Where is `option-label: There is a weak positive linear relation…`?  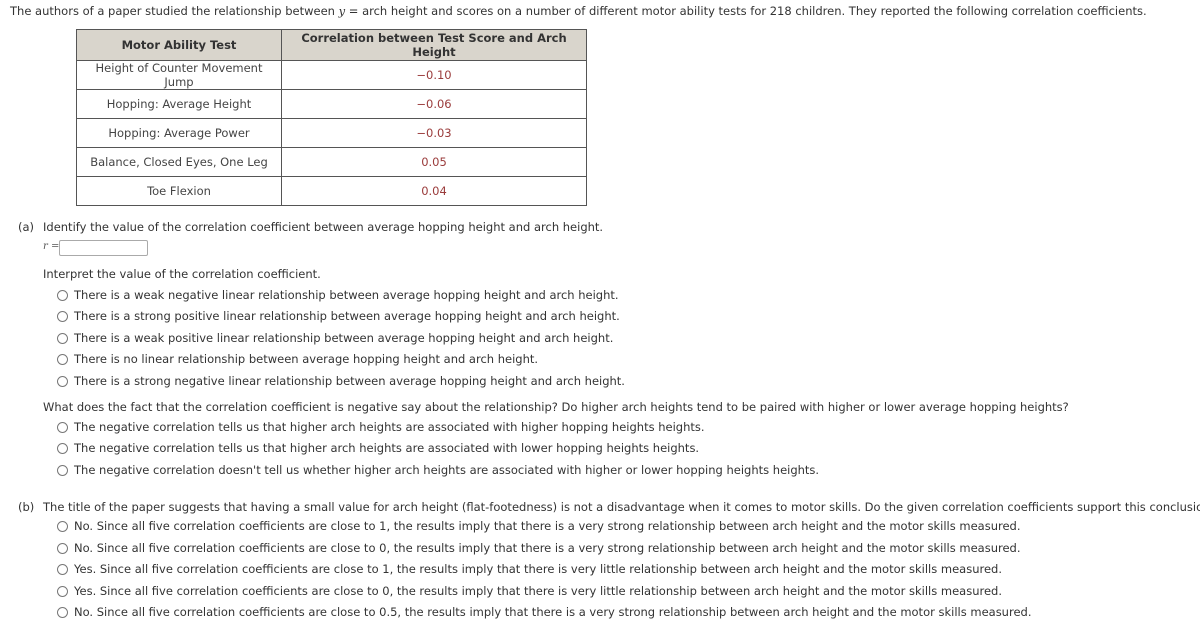 option-label: There is a weak positive linear relation… is located at coordinates (344, 338).